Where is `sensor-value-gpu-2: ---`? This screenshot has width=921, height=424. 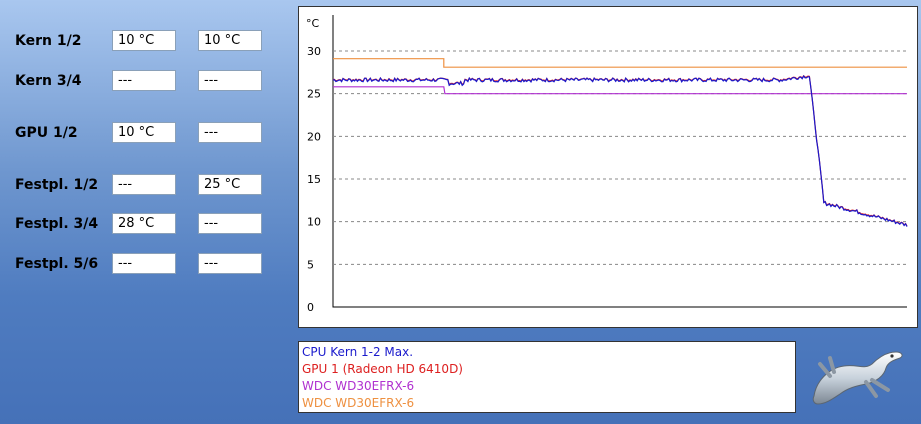 sensor-value-gpu-2: --- is located at coordinates (230, 132).